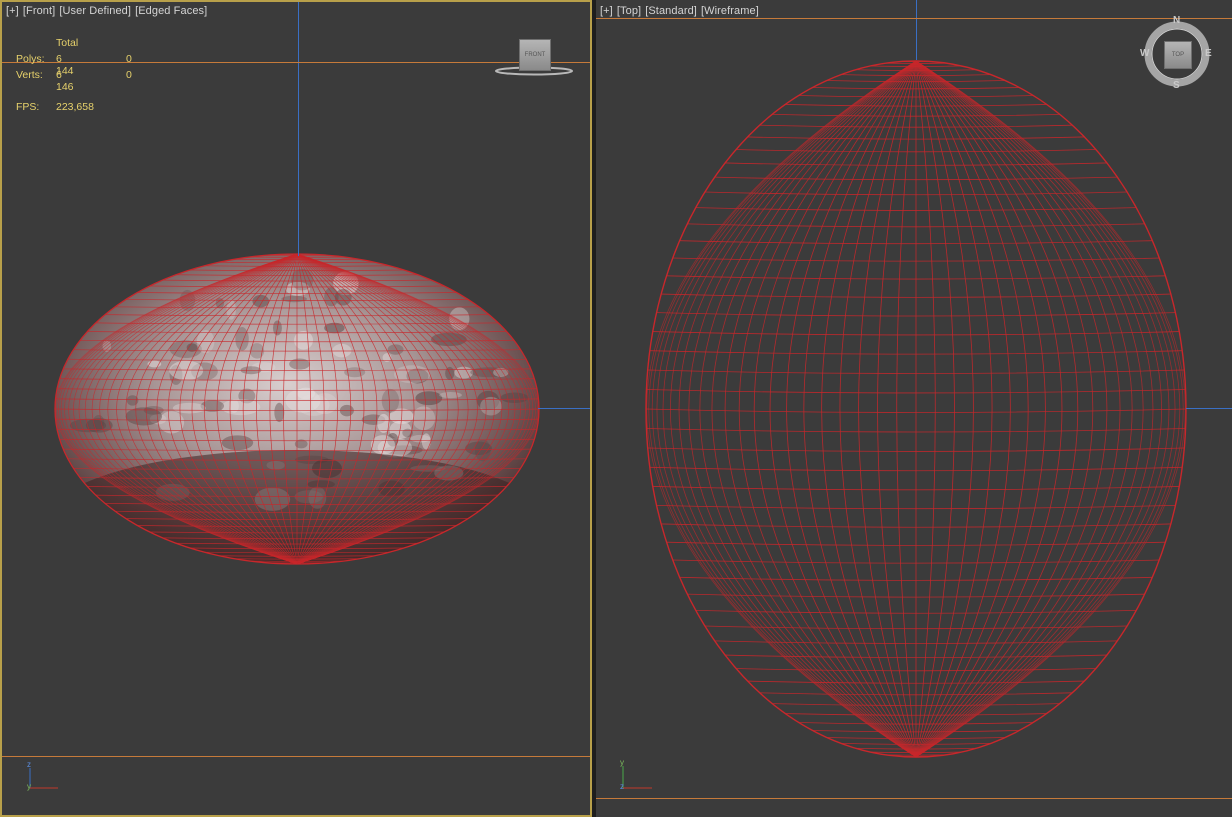 The width and height of the screenshot is (1232, 817). Describe the element at coordinates (39, 11) in the screenshot. I see `viewport-pov-menu: [Front]` at that location.